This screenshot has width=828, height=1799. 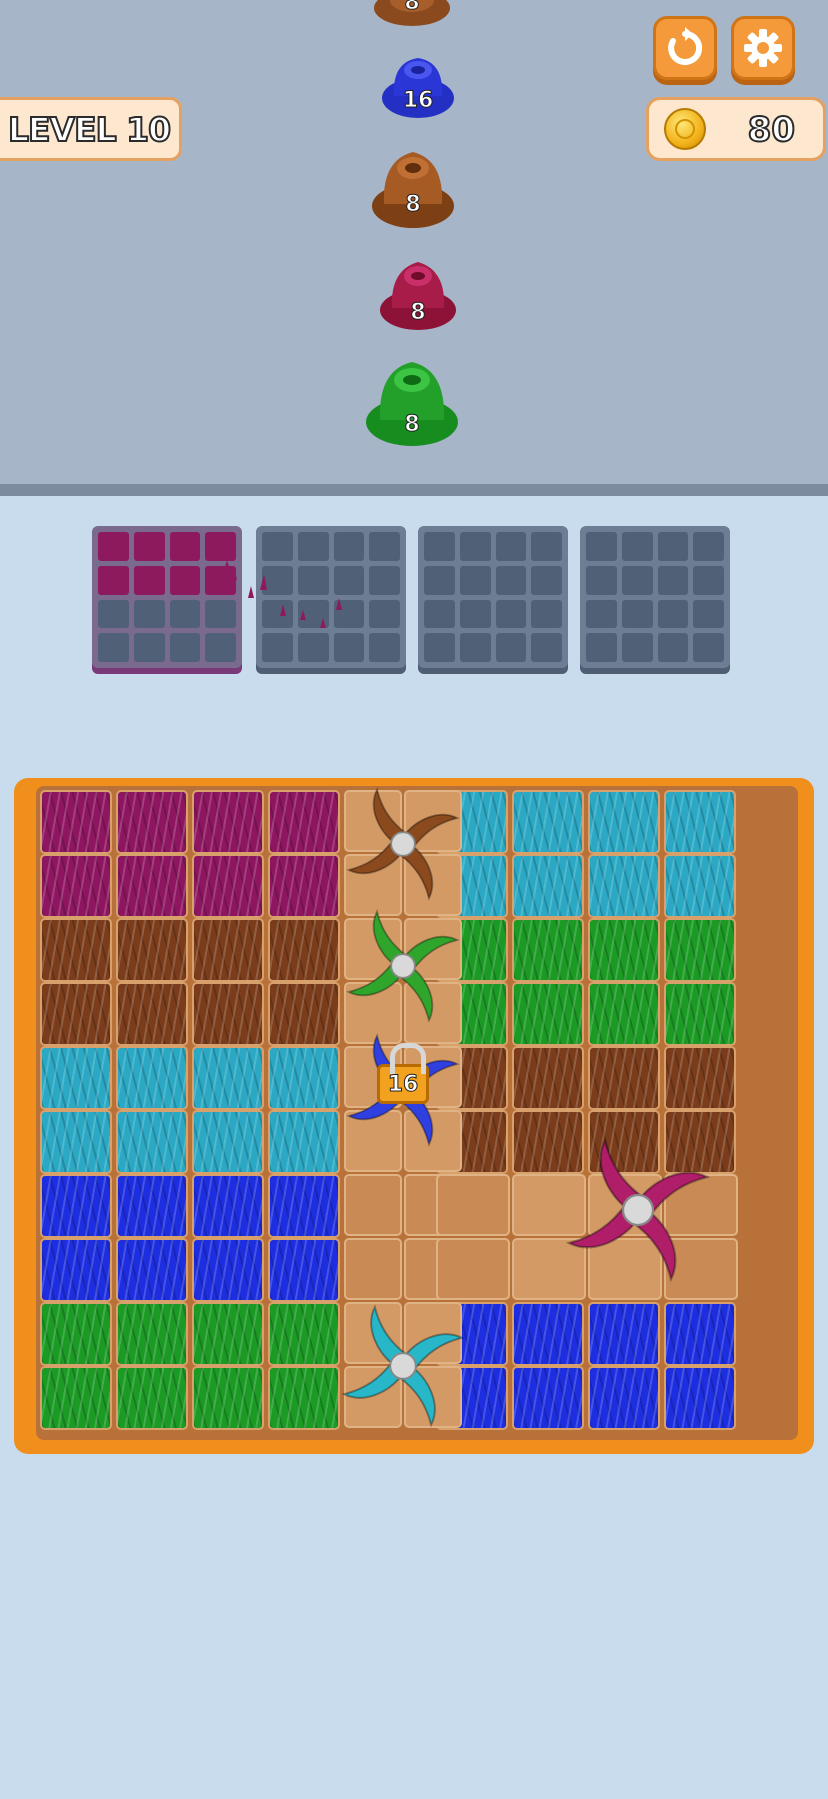 What do you see at coordinates (685, 48) in the screenshot?
I see `restart-button` at bounding box center [685, 48].